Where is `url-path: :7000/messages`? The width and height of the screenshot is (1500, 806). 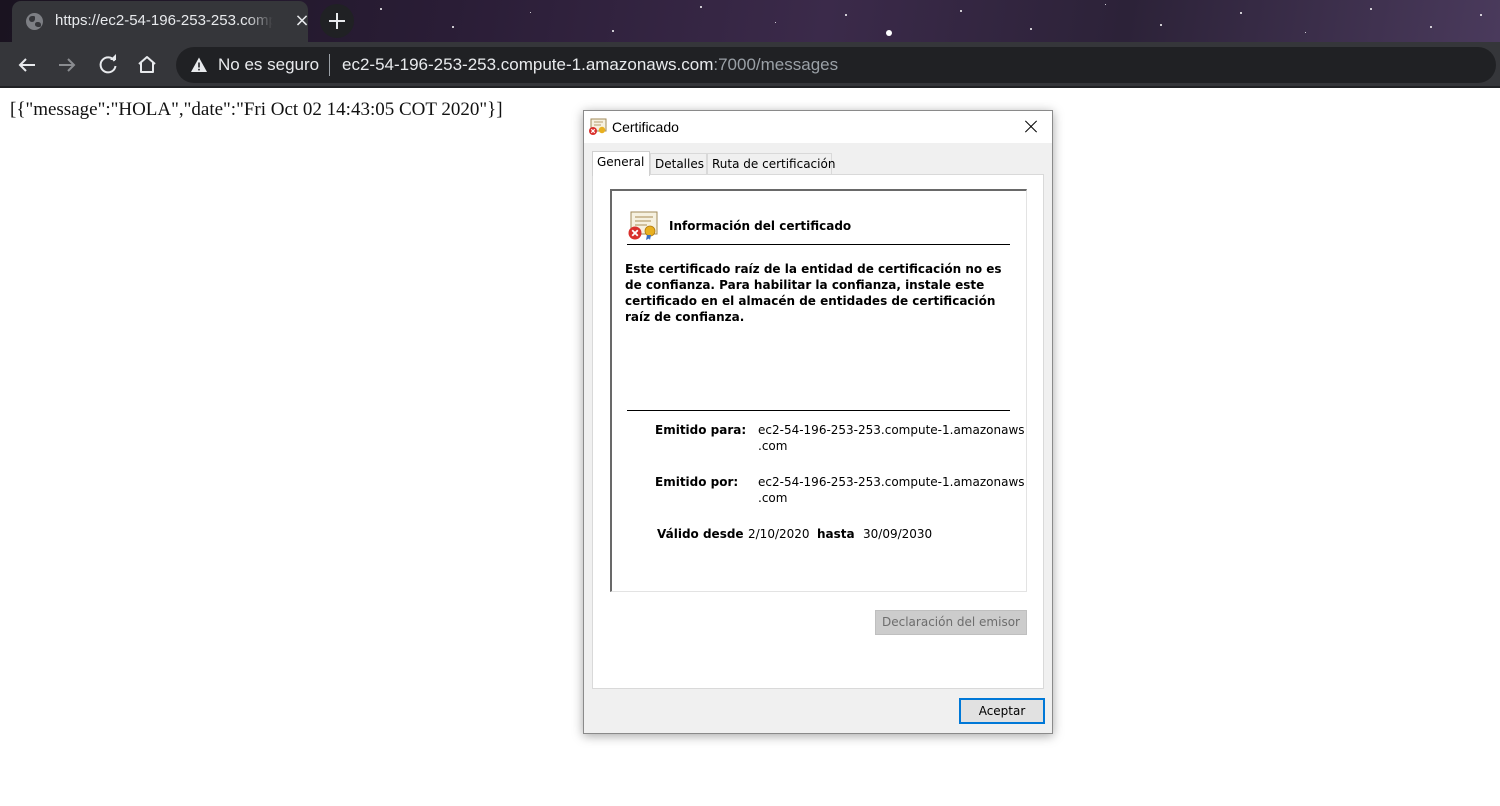
url-path: :7000/messages is located at coordinates (776, 64).